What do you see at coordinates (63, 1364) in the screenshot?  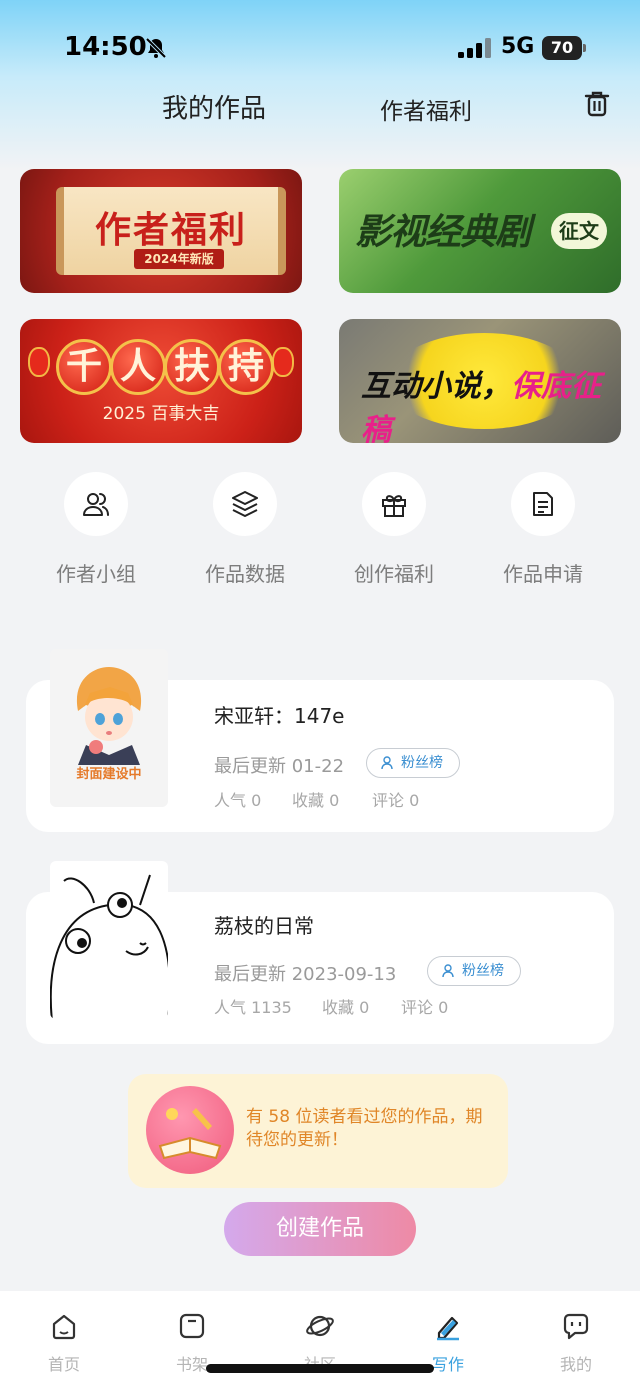 I see `nav-label: 首页` at bounding box center [63, 1364].